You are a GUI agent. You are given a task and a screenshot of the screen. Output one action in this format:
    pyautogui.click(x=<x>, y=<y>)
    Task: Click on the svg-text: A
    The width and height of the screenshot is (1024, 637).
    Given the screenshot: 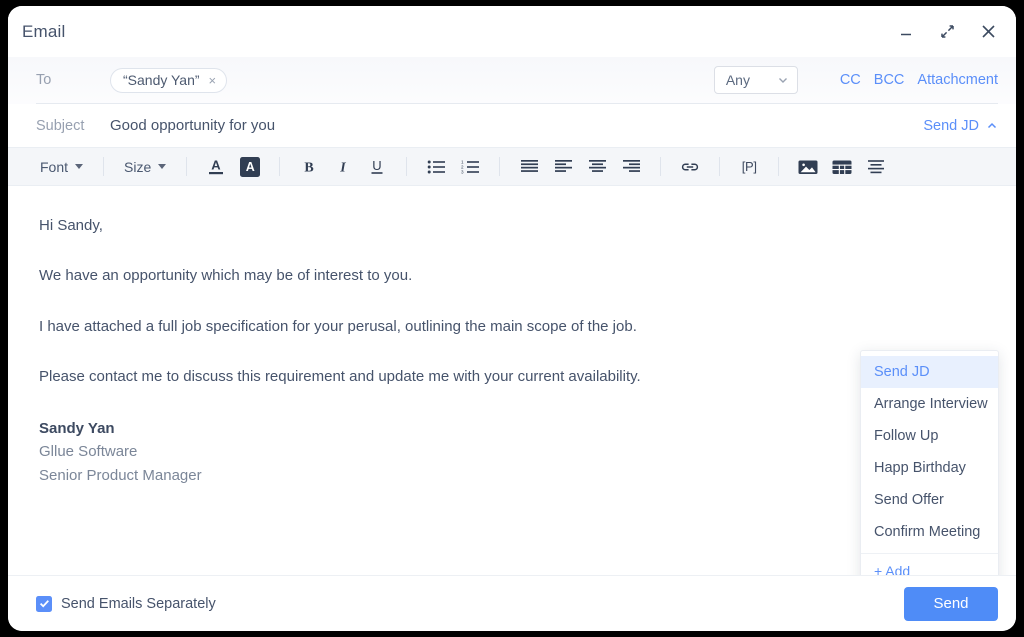 What is the action you would take?
    pyautogui.click(x=217, y=165)
    